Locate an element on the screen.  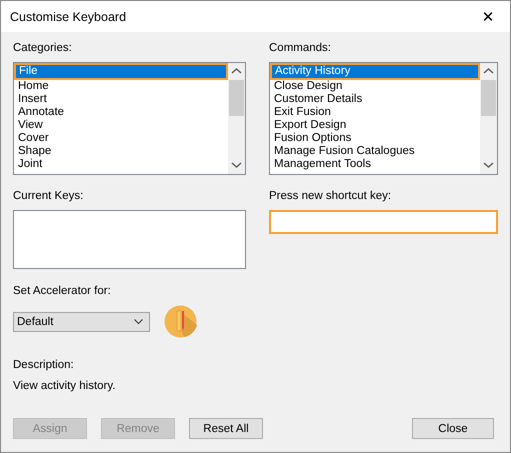
close-button: ✕ is located at coordinates (488, 16).